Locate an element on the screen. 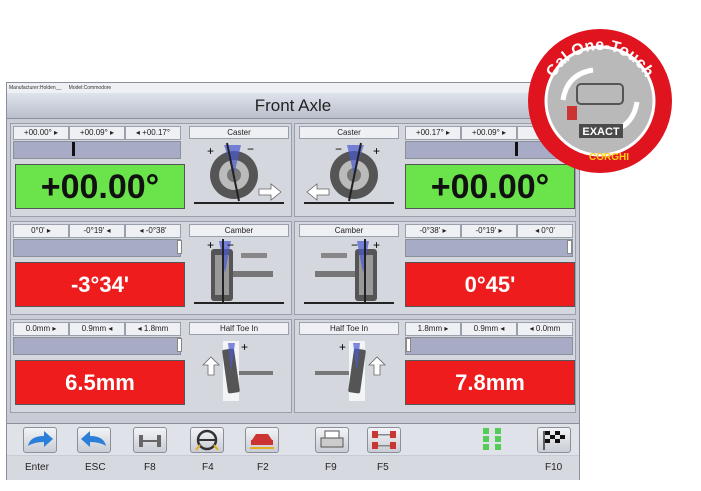 Image resolution: width=701 pixels, height=491 pixels. page-title: Front Axle is located at coordinates (293, 106).